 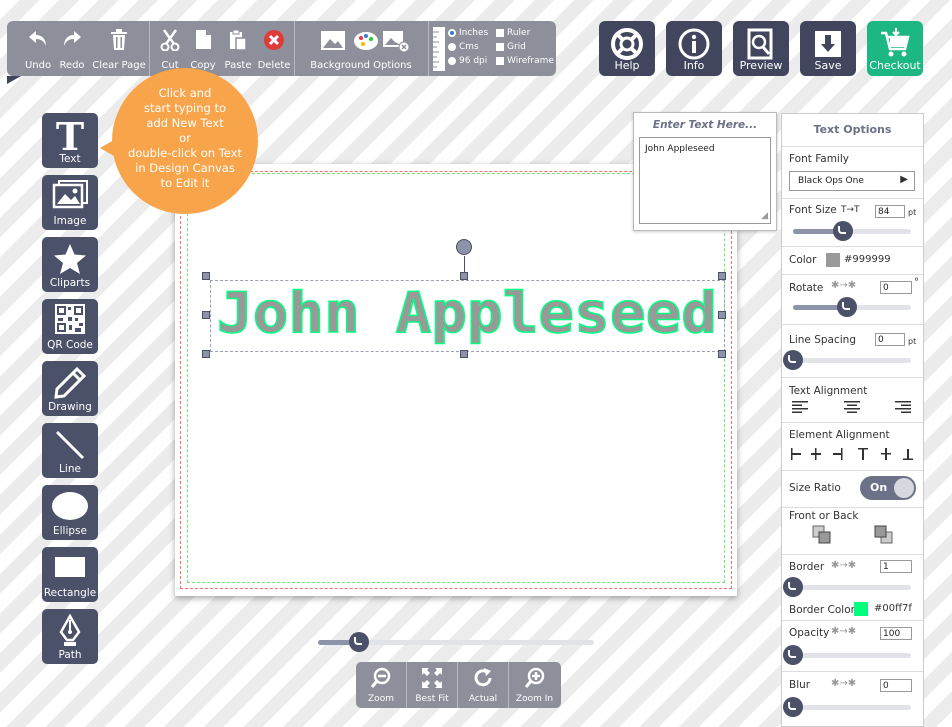 What do you see at coordinates (513, 33) in the screenshot?
I see `ruler-checkbox: Ruler` at bounding box center [513, 33].